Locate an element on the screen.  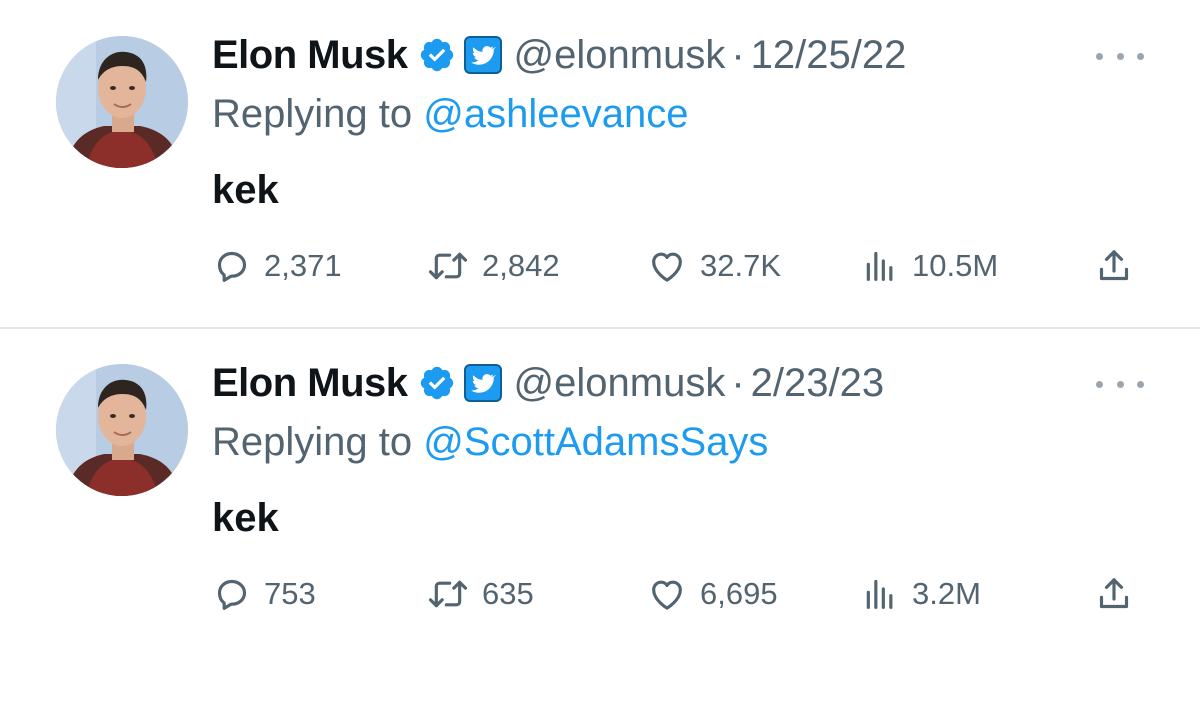
tweet-header: Elon Musk @elonmusk · 12/25/22 is located at coordinates (662, 55).